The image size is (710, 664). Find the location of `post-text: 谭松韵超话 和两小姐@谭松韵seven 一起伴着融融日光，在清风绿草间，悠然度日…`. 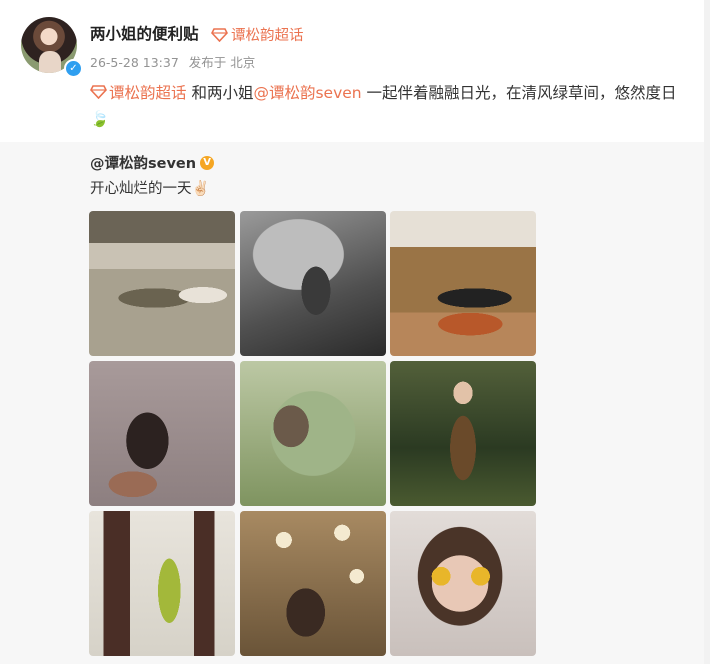

post-text: 谭松韵超话 和两小姐@谭松韵seven 一起伴着融融日光，在清风绿草间，悠然度日… is located at coordinates (390, 106).